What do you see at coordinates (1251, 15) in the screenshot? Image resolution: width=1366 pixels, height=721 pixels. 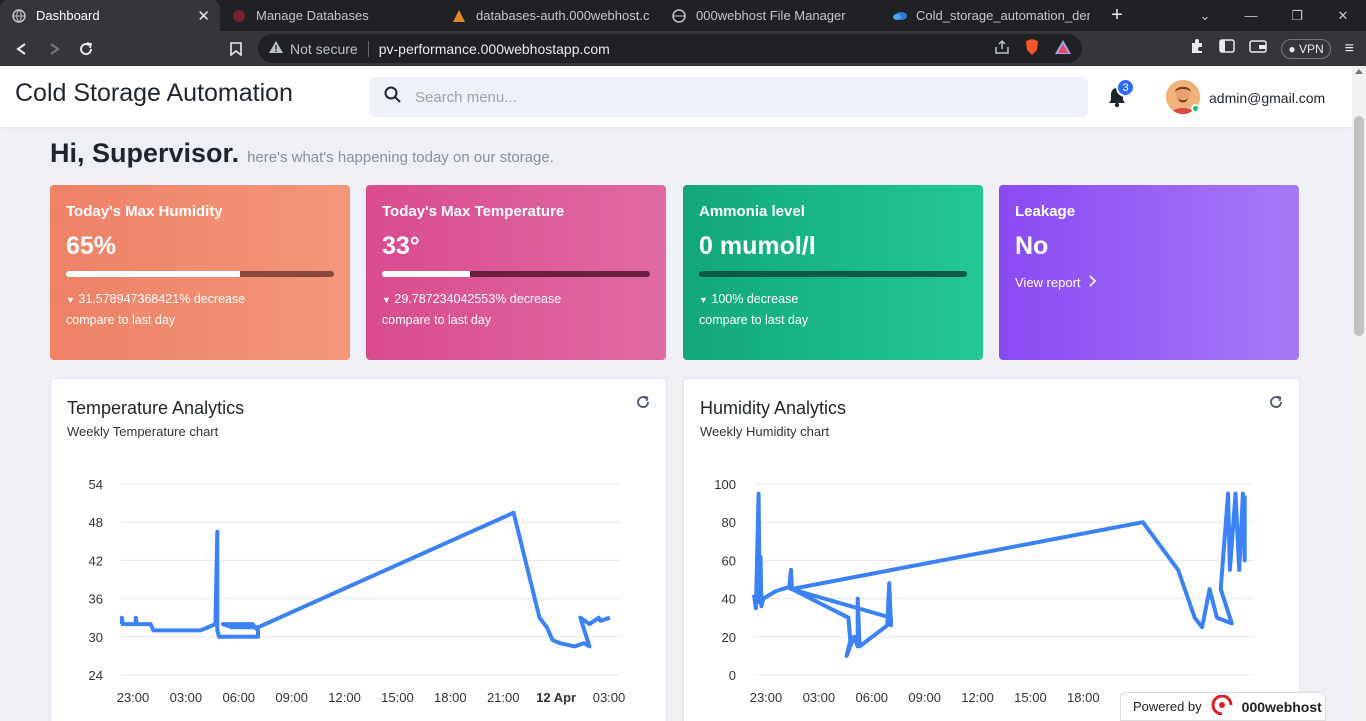 I see `minimize-icon: —` at bounding box center [1251, 15].